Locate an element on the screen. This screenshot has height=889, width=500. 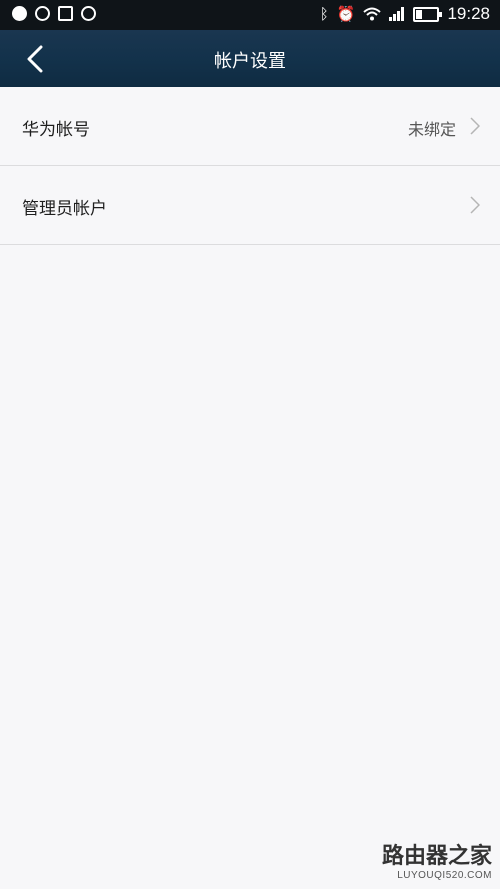
list-item-value: 未绑定 is located at coordinates (431, 129).